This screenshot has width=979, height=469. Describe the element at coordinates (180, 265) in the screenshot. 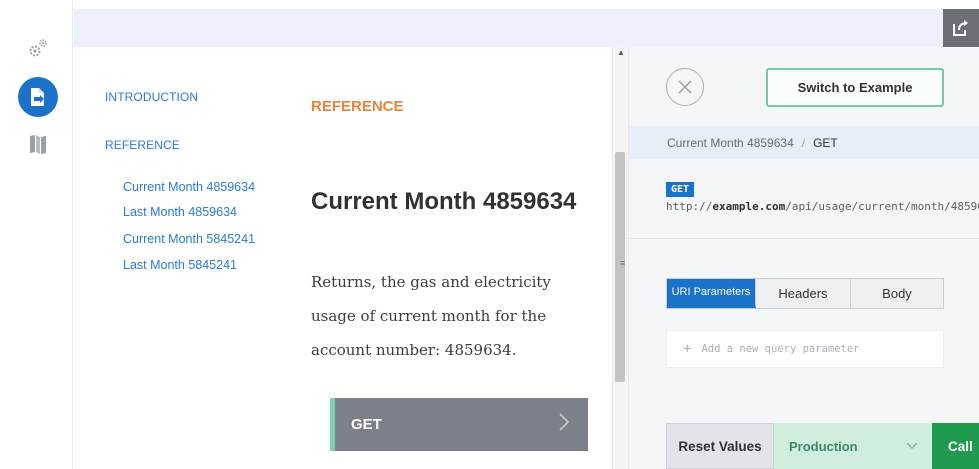

I see `nav-item-last-month-5845241: Last Month 5845241` at that location.